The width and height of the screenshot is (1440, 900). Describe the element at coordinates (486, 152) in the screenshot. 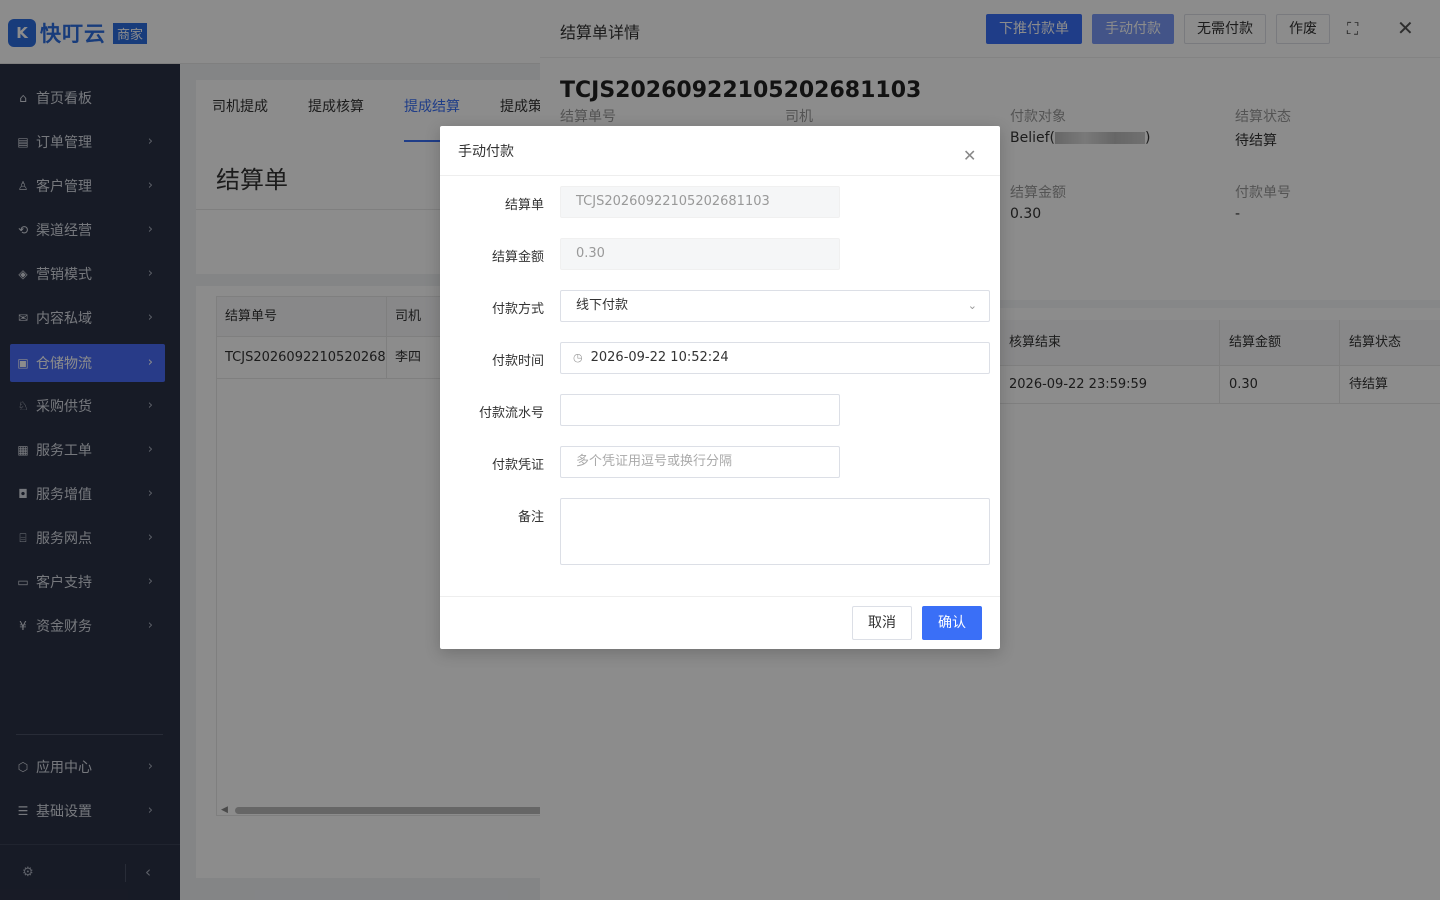

I see `dialog-title: 手动付款` at that location.